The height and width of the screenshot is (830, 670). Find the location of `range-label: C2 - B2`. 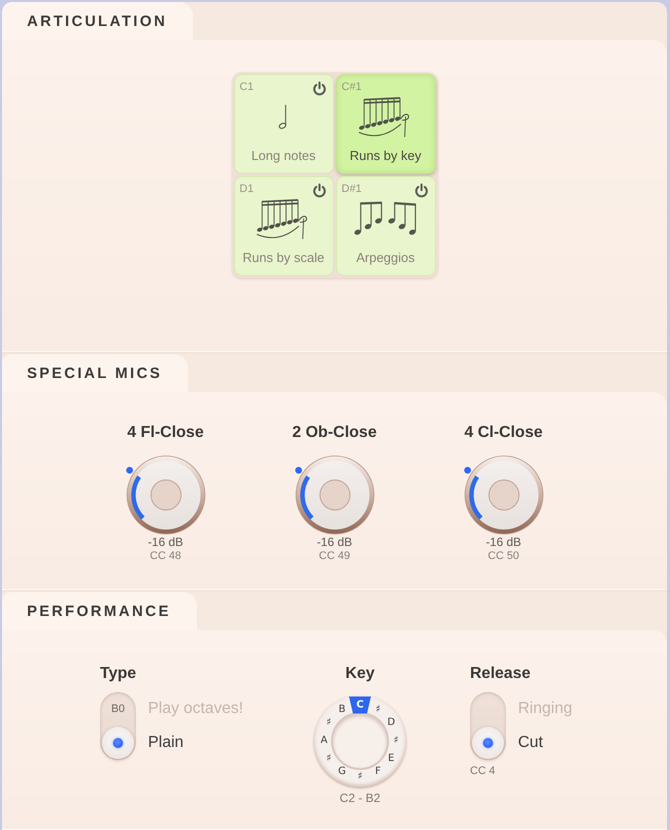

range-label: C2 - B2 is located at coordinates (360, 798).